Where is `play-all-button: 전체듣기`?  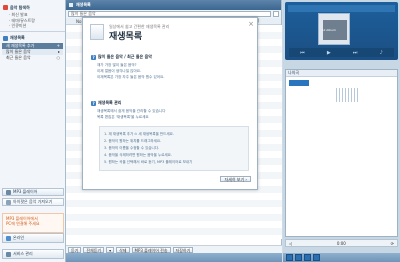
play-all-button: 전체듣기 is located at coordinates (94, 249).